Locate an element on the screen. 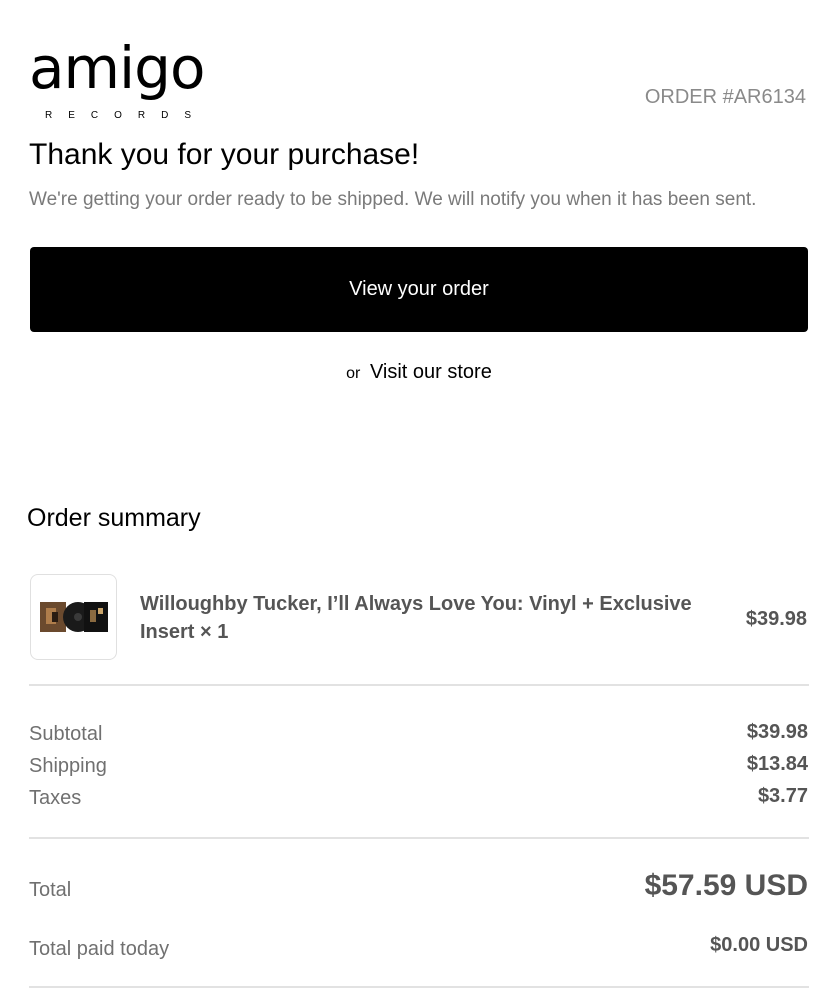  order-number: ORDER #AR6134 is located at coordinates (725, 97).